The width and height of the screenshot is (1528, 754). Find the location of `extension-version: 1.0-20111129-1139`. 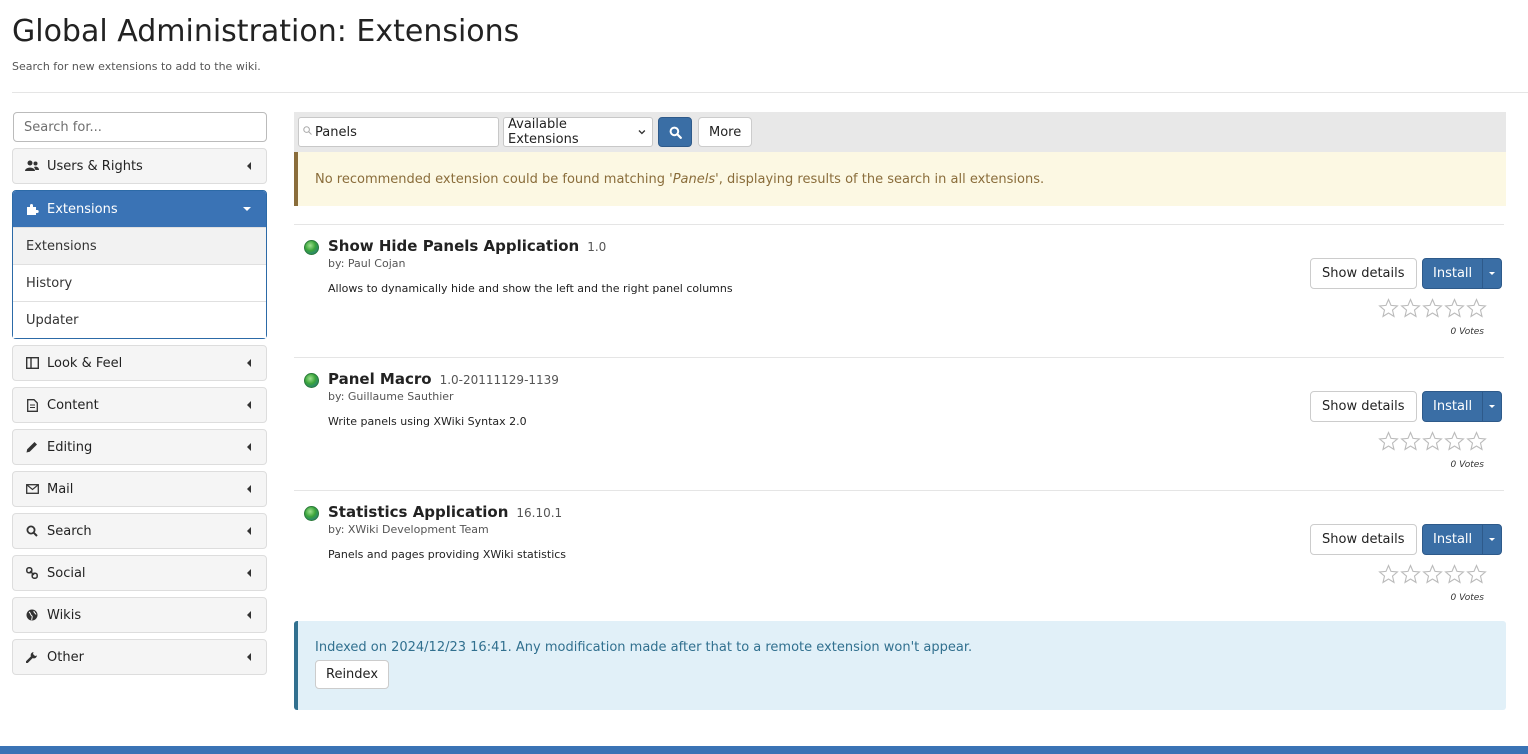

extension-version: 1.0-20111129-1139 is located at coordinates (499, 380).